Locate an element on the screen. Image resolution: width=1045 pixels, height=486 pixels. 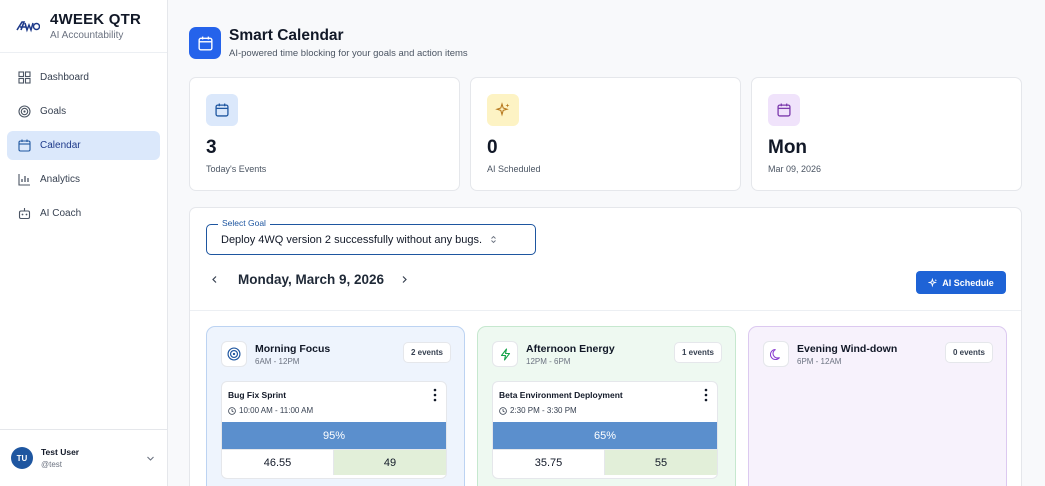
time-slot-evening: Evening Wind-down 6PM - 12AM 0 events is located at coordinates (877, 406).